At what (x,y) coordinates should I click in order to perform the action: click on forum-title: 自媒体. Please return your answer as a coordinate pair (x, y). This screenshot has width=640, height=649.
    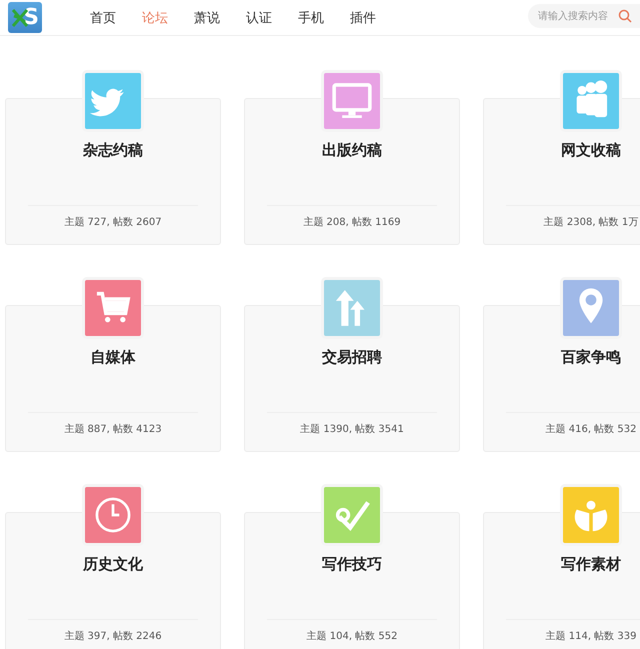
    Looking at the image, I should click on (113, 357).